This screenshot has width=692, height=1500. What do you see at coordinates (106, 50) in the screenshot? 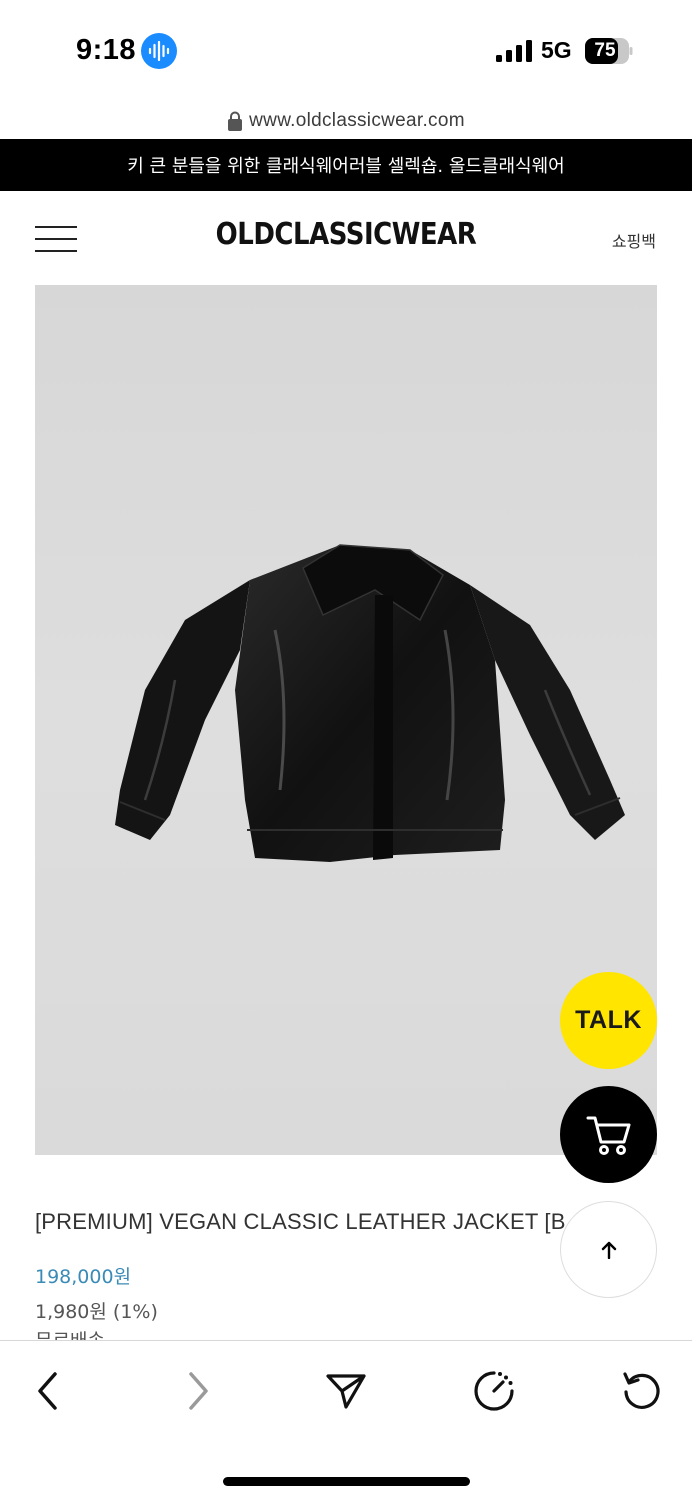
I see `clock: 9:18` at bounding box center [106, 50].